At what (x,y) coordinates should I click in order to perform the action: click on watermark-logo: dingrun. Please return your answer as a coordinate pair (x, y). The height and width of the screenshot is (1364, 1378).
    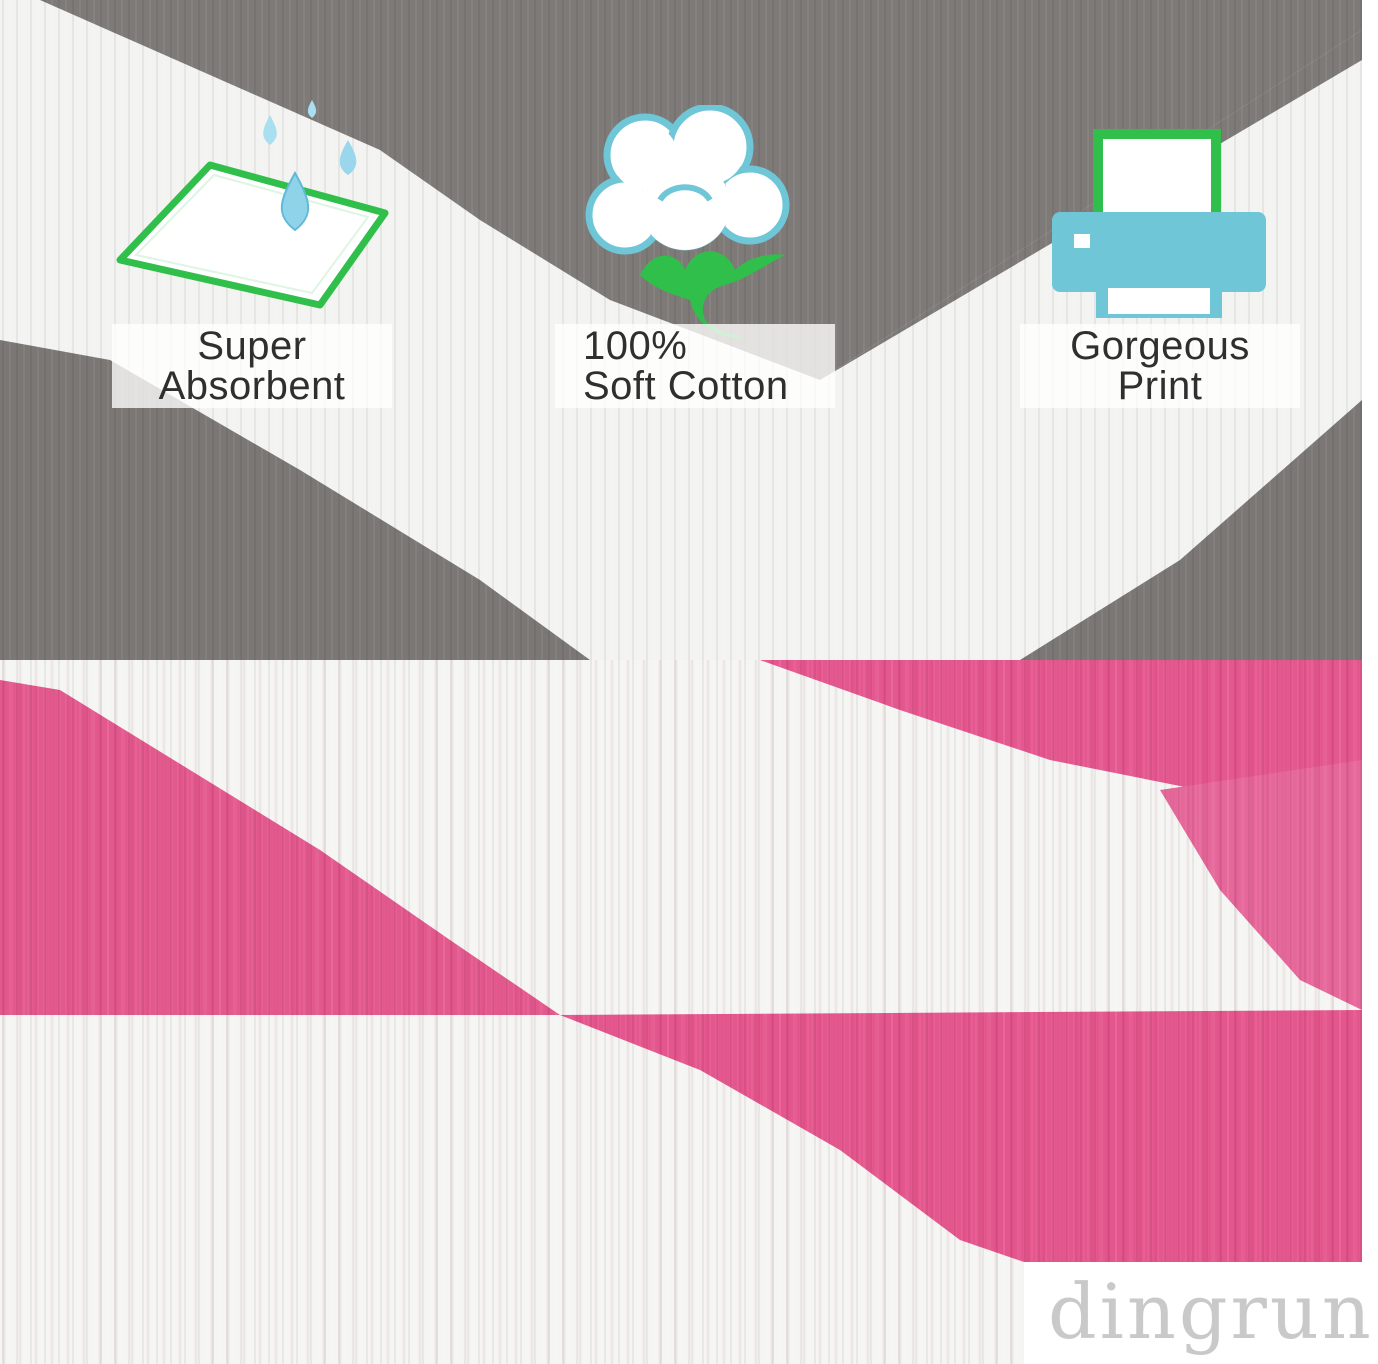
    Looking at the image, I should click on (1211, 1311).